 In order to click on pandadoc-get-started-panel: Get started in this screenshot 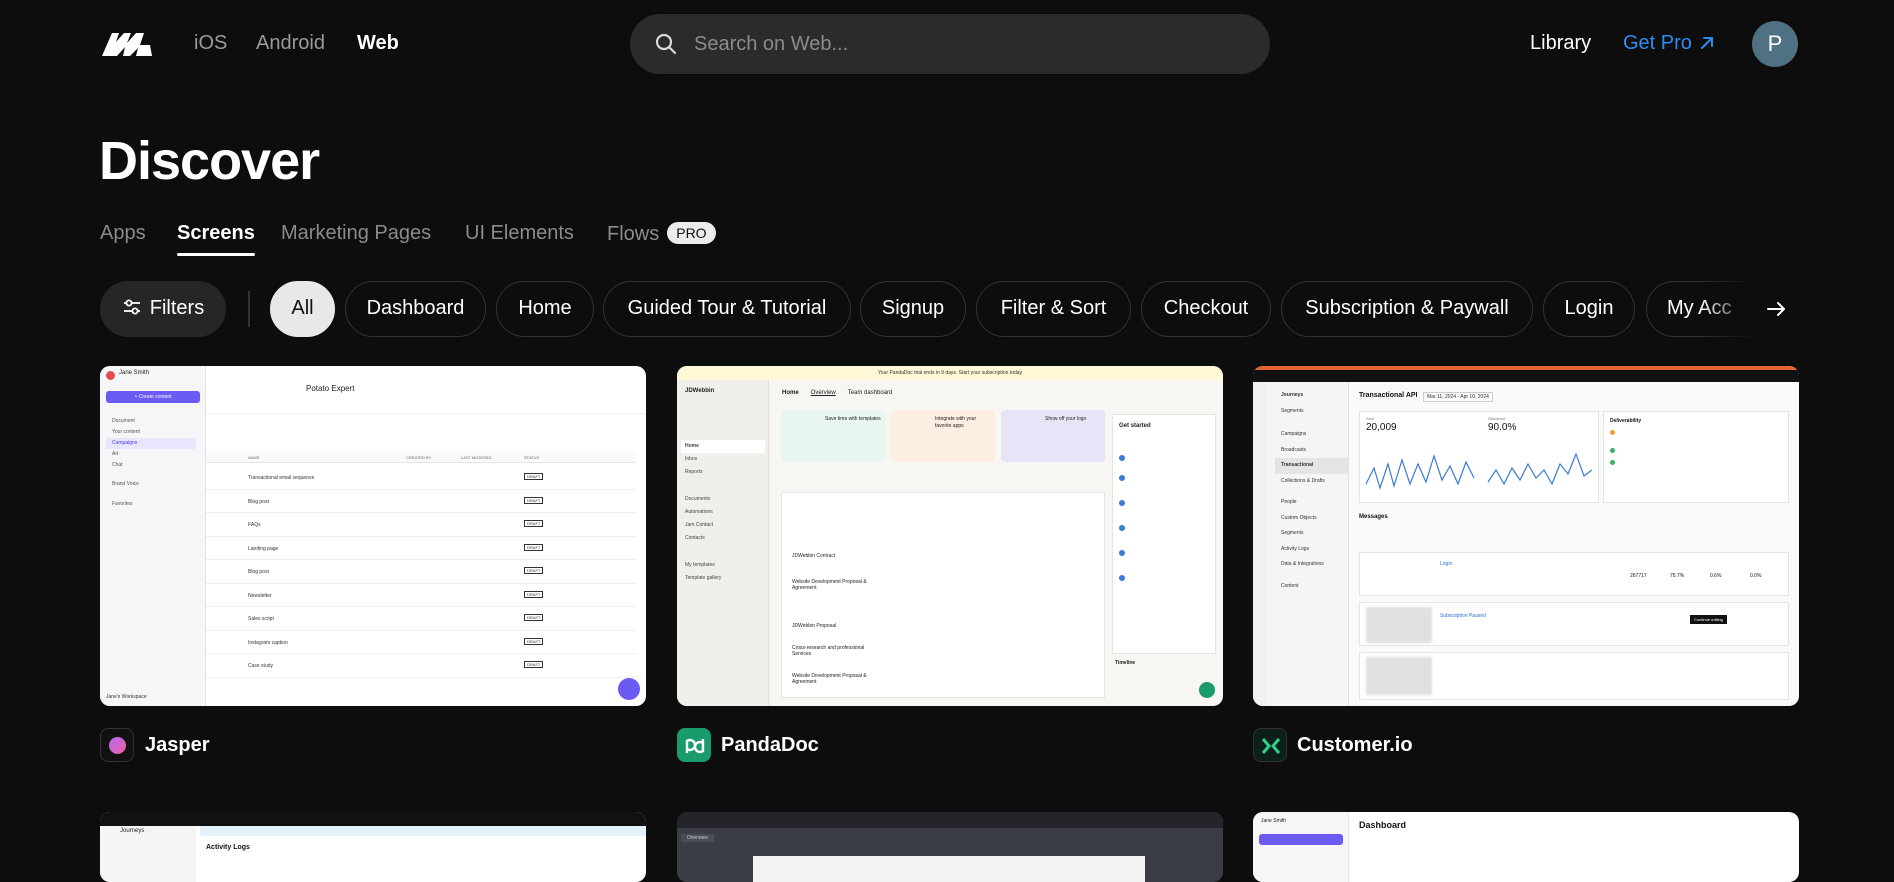, I will do `click(1164, 534)`.